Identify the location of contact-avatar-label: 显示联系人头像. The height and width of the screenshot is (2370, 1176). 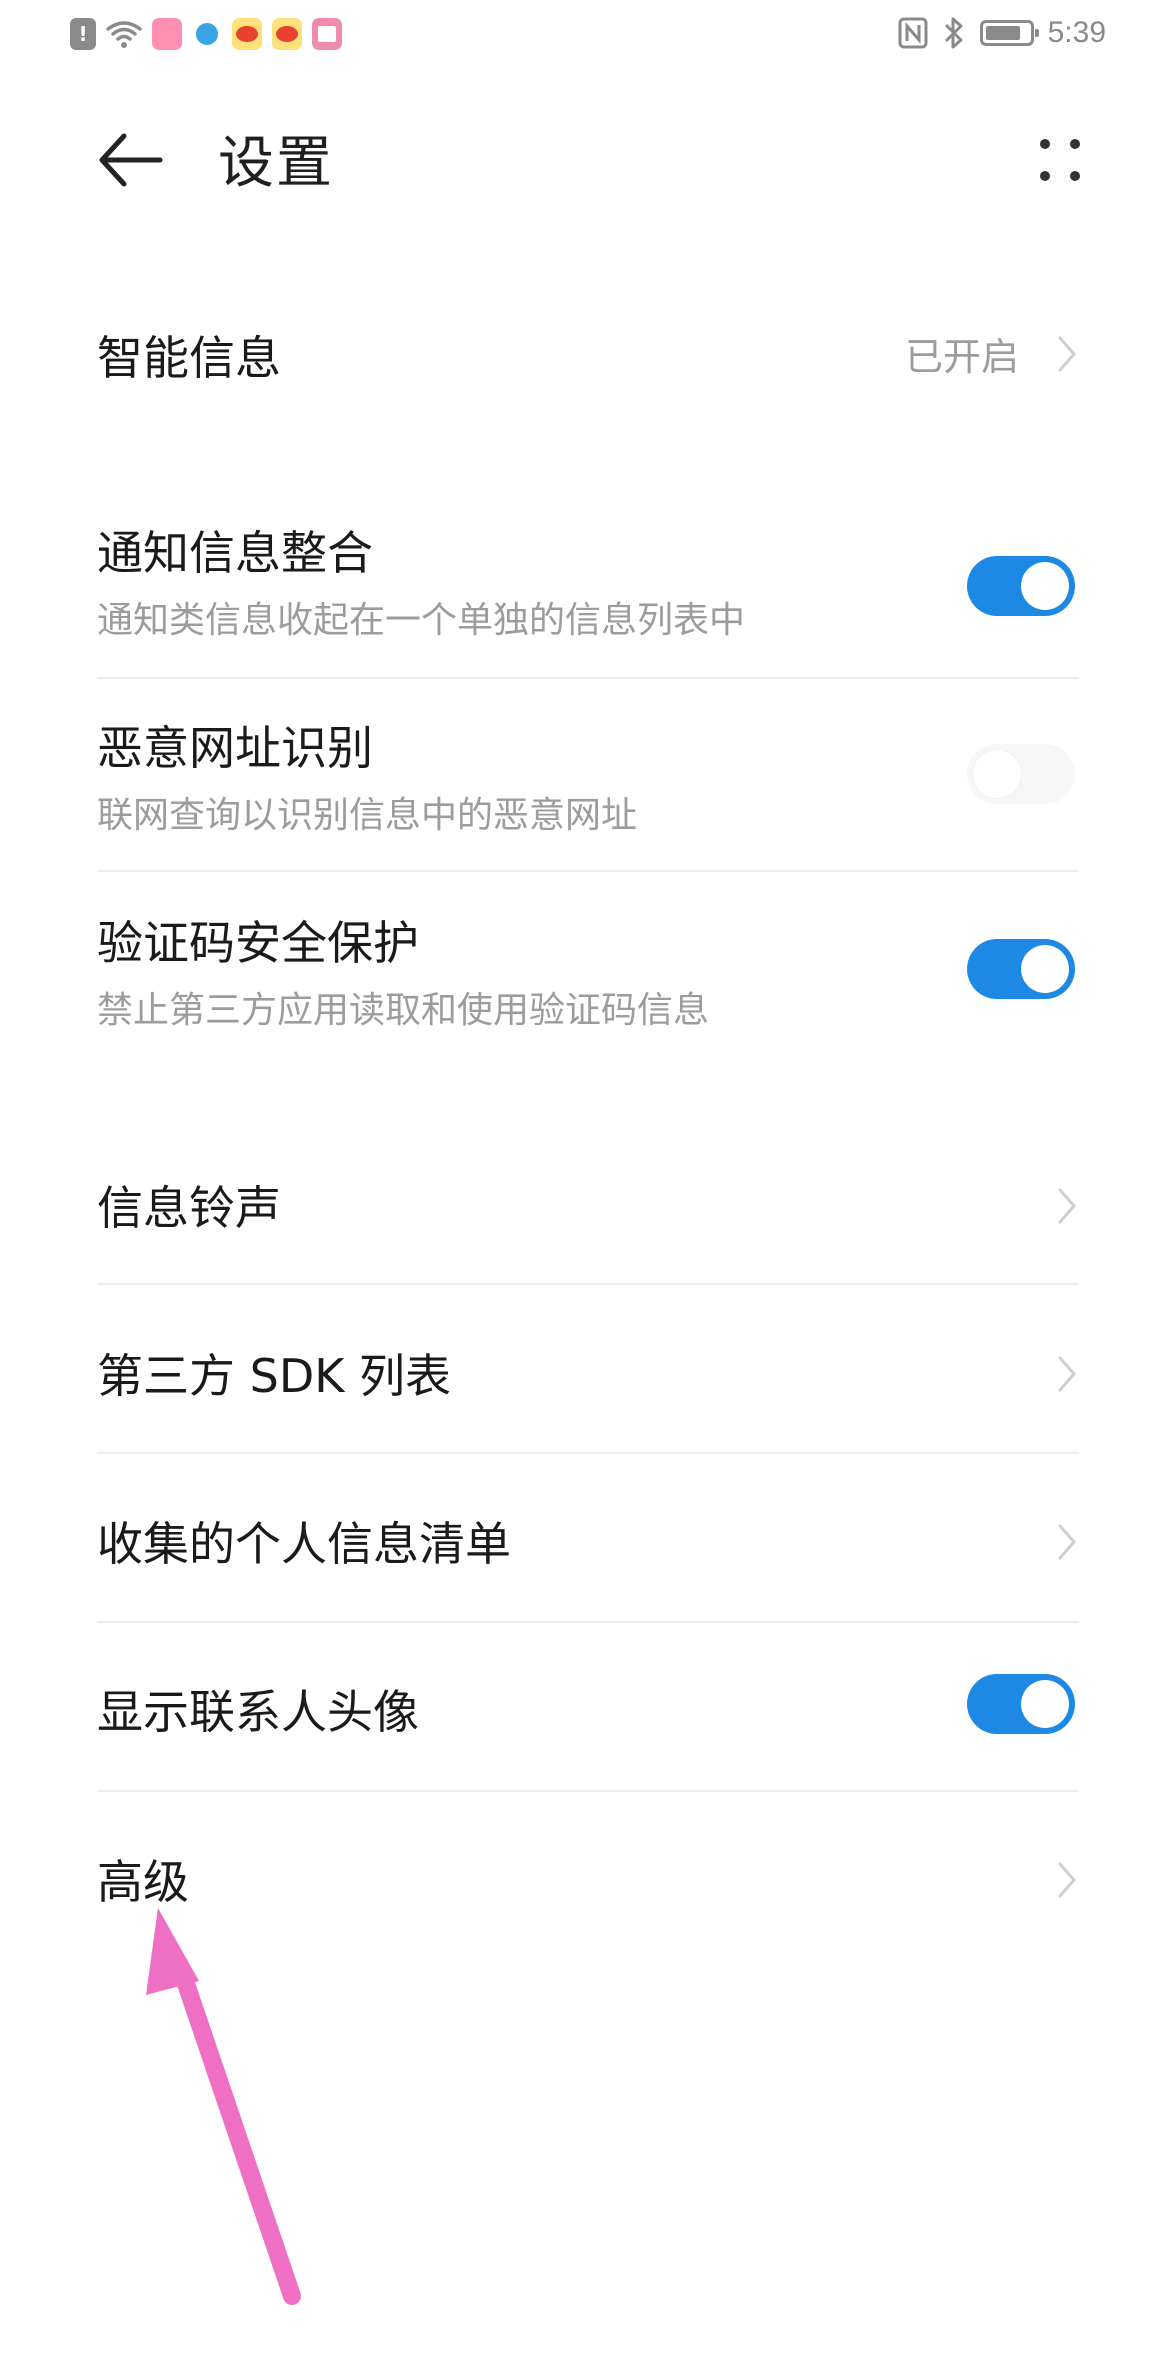
(258, 1712).